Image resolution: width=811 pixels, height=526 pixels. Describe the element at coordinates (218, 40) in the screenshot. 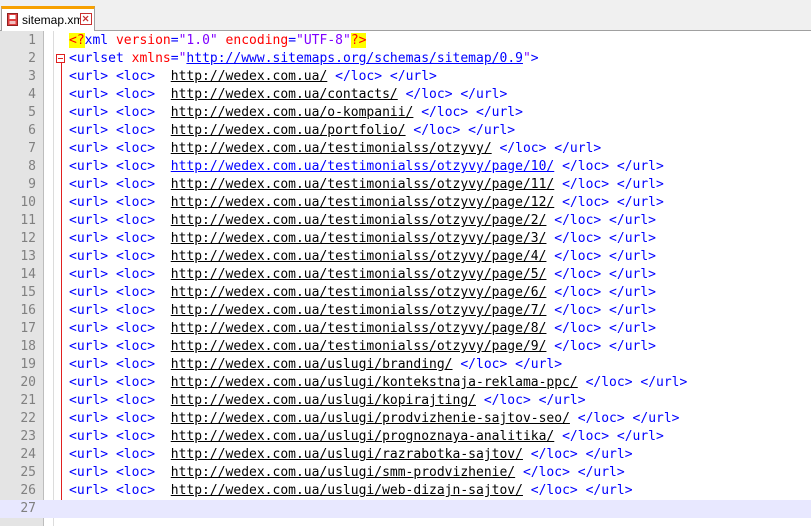

I see `code-text: <?xml version="1.0" encoding="UTF-8"?>` at that location.